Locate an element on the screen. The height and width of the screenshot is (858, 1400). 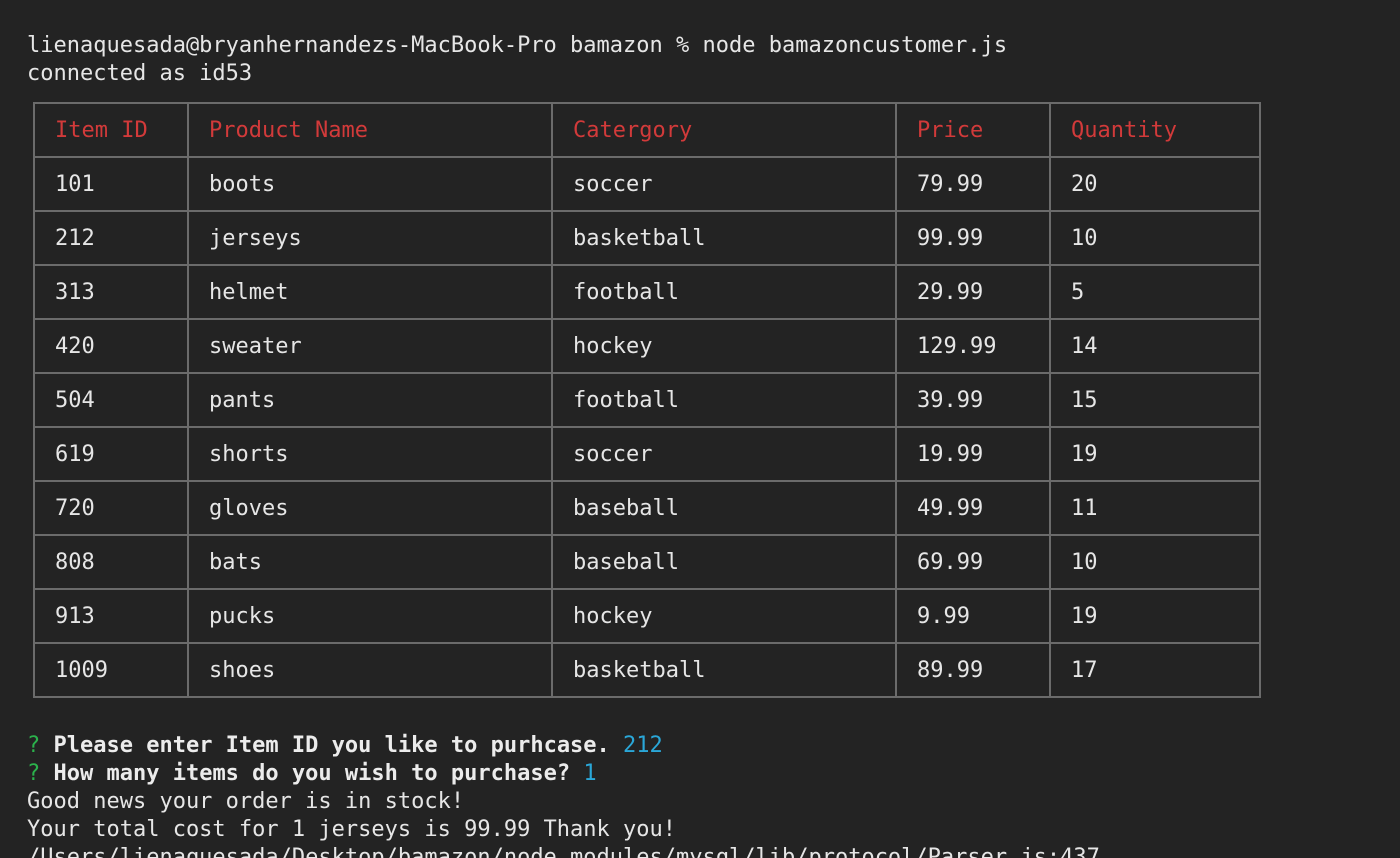
cell-item-id: 101 is located at coordinates (111, 184).